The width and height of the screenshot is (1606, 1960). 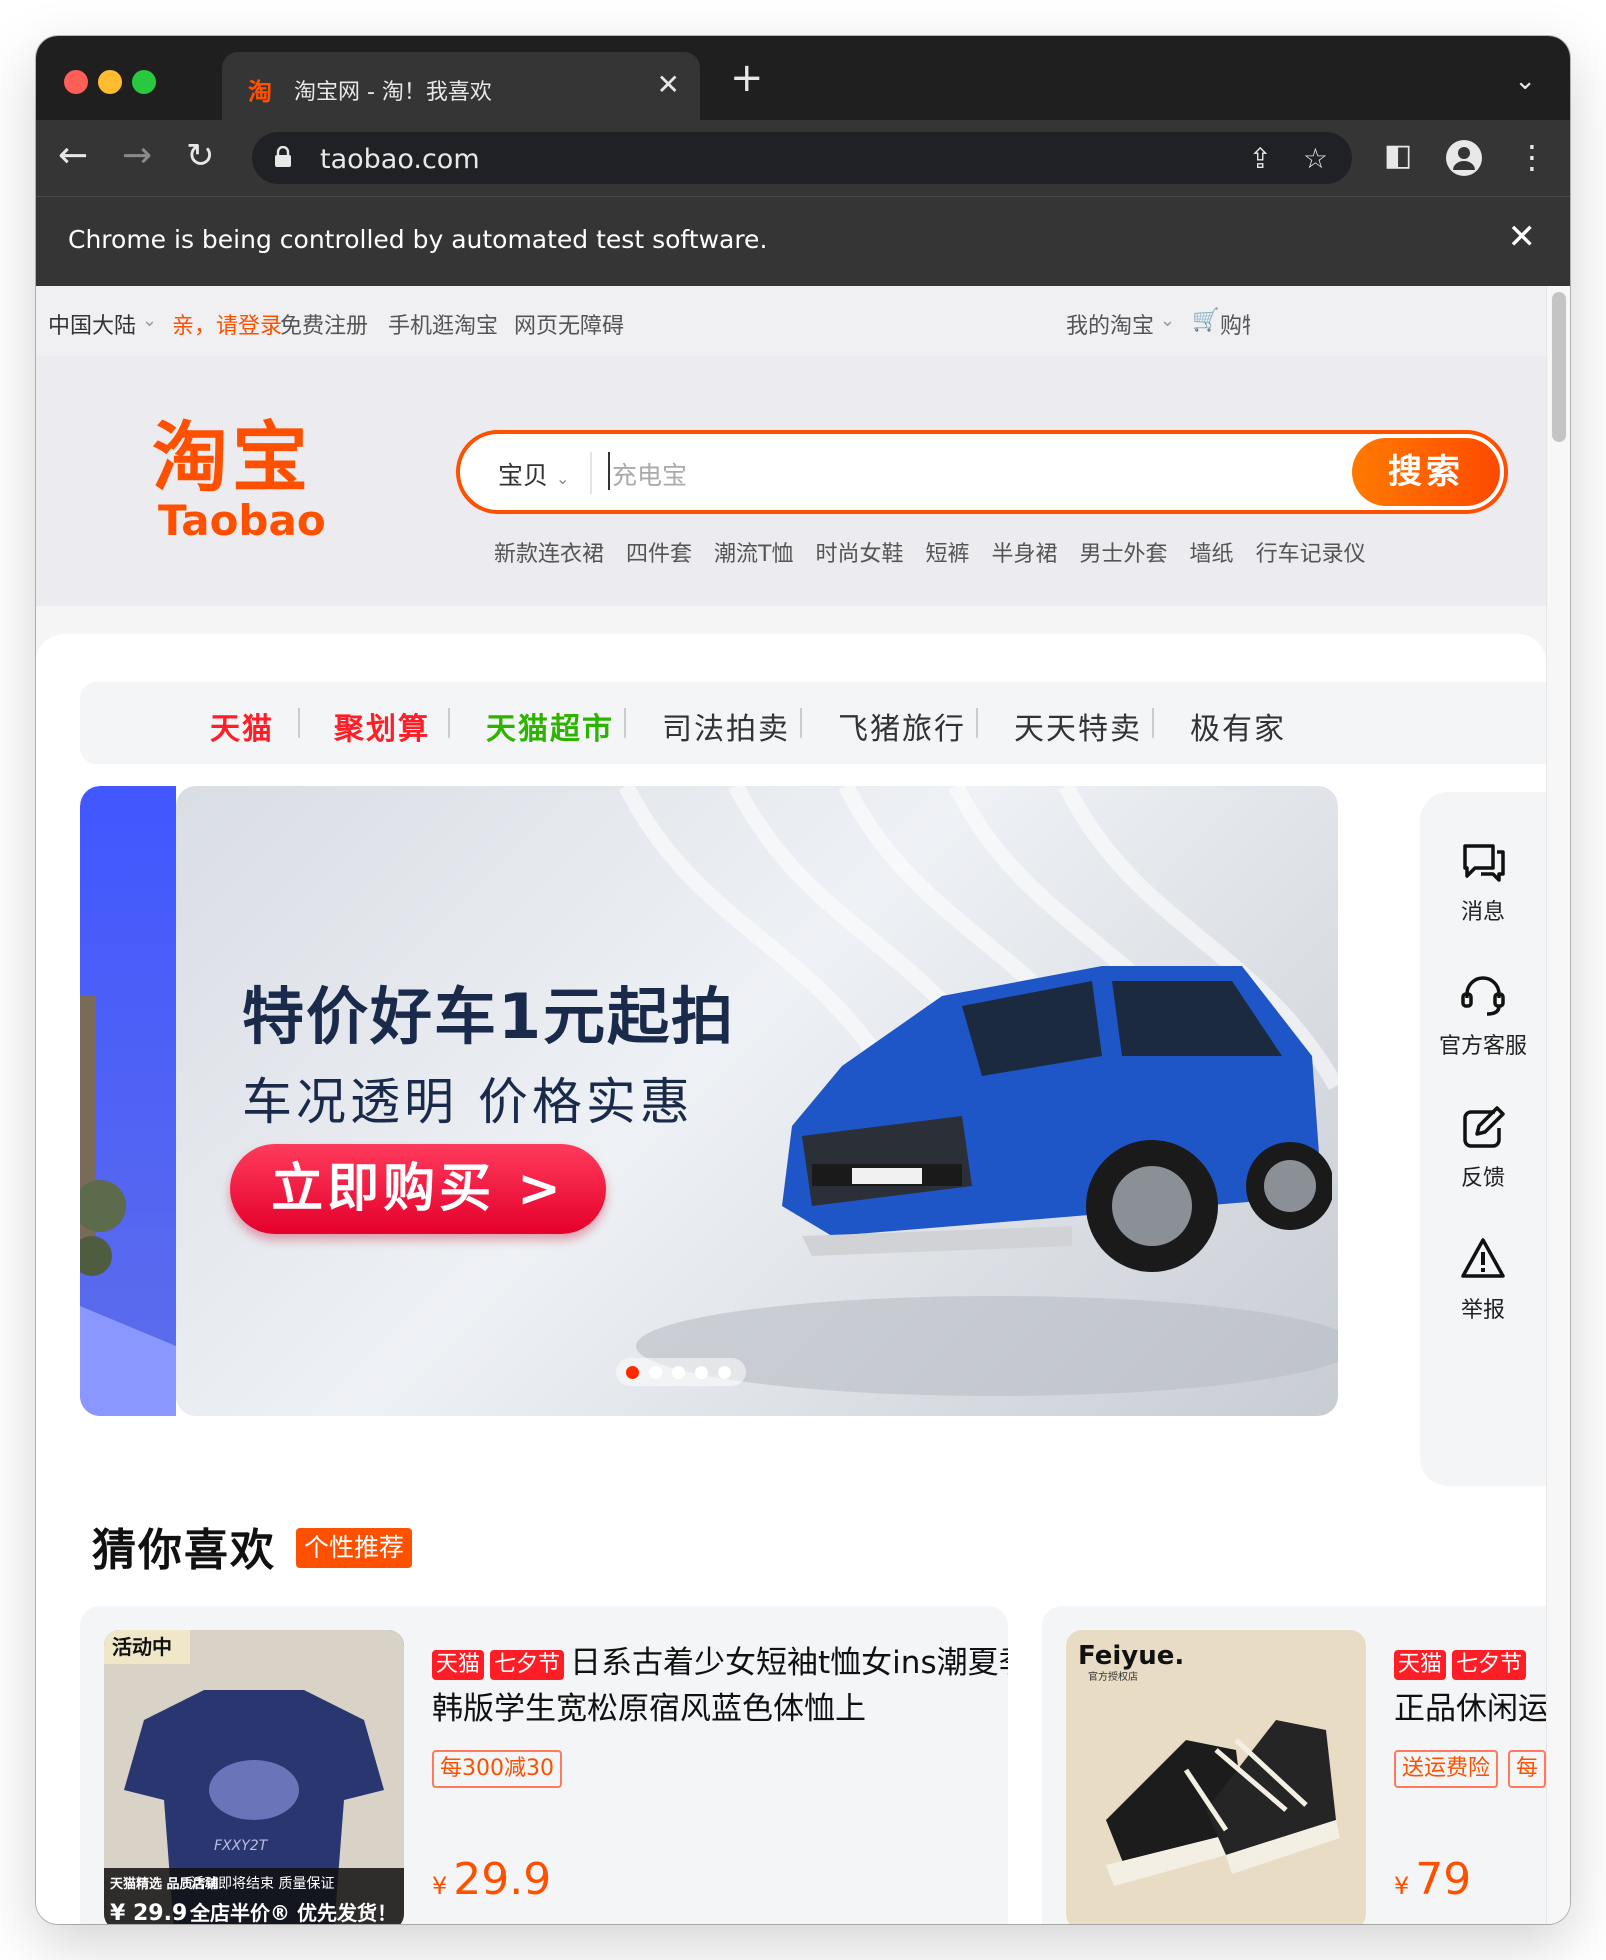 What do you see at coordinates (1426, 472) in the screenshot?
I see `search-button: 搜索` at bounding box center [1426, 472].